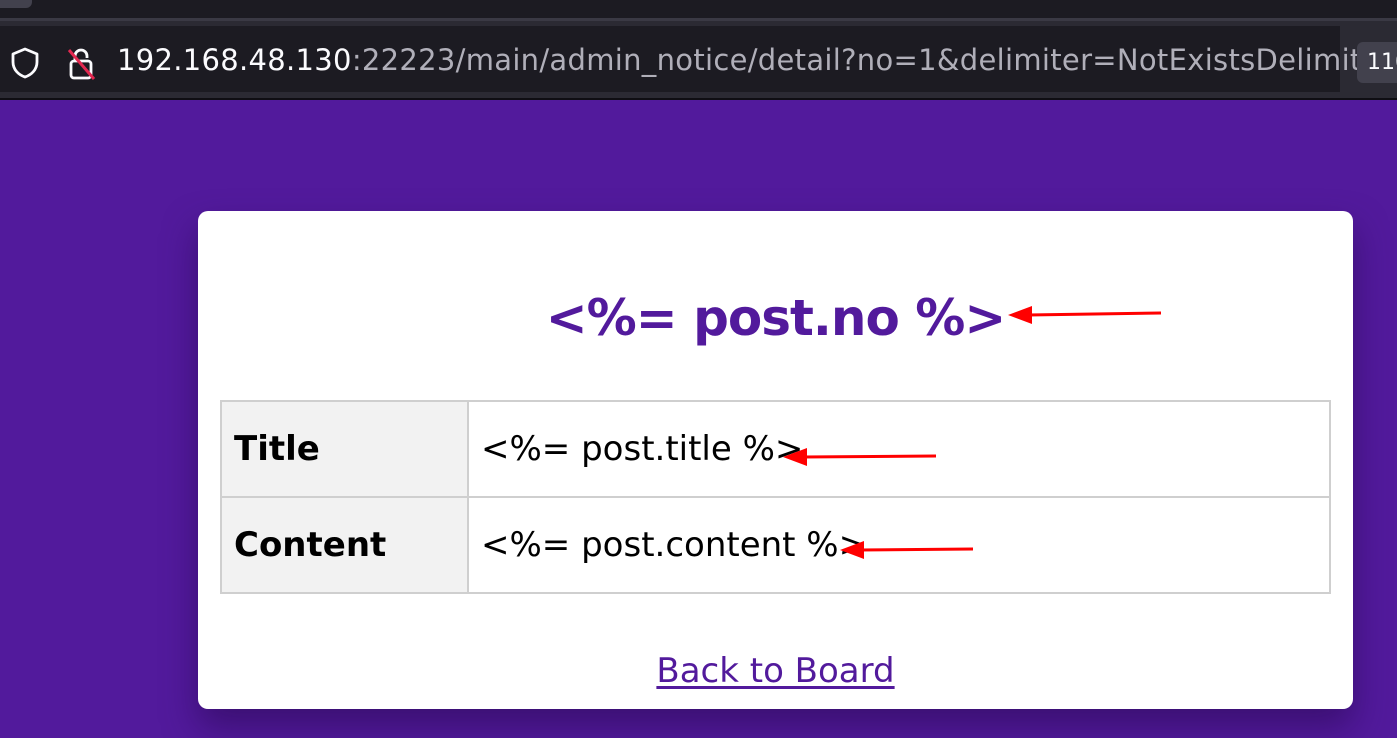  I want to click on content-label: Content, so click(344, 545).